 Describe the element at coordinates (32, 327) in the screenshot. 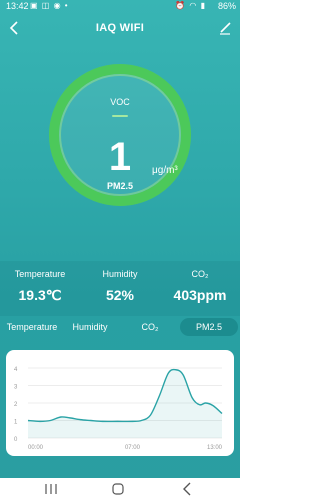

I see `tab-temperature: Temperature` at that location.